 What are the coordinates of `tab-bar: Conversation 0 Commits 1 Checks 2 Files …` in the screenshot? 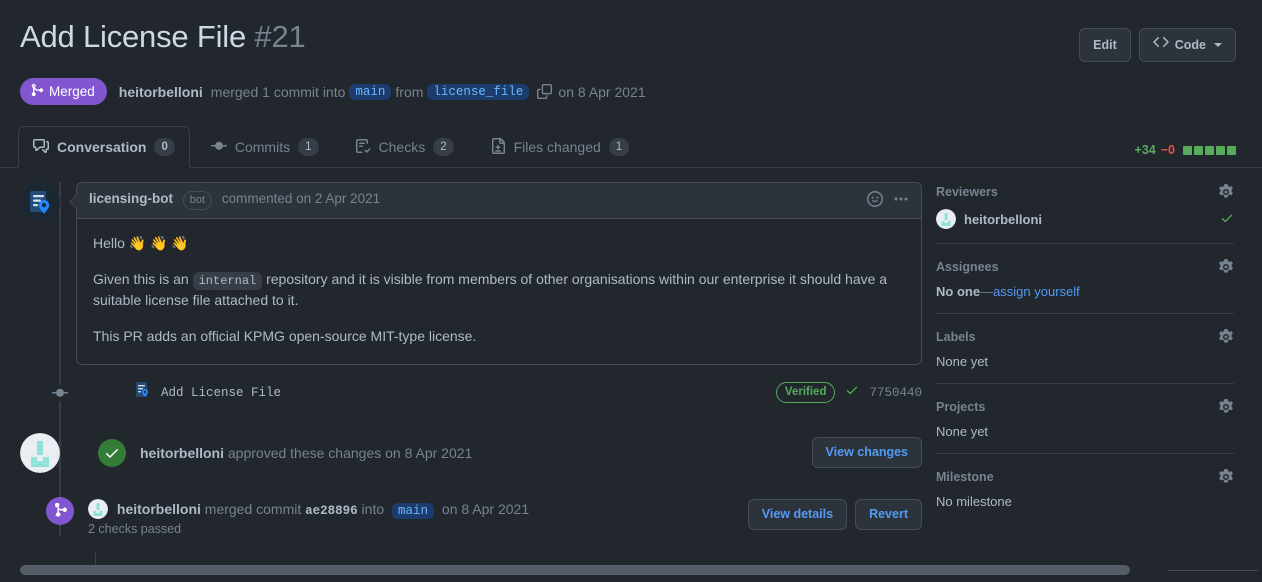 It's located at (631, 146).